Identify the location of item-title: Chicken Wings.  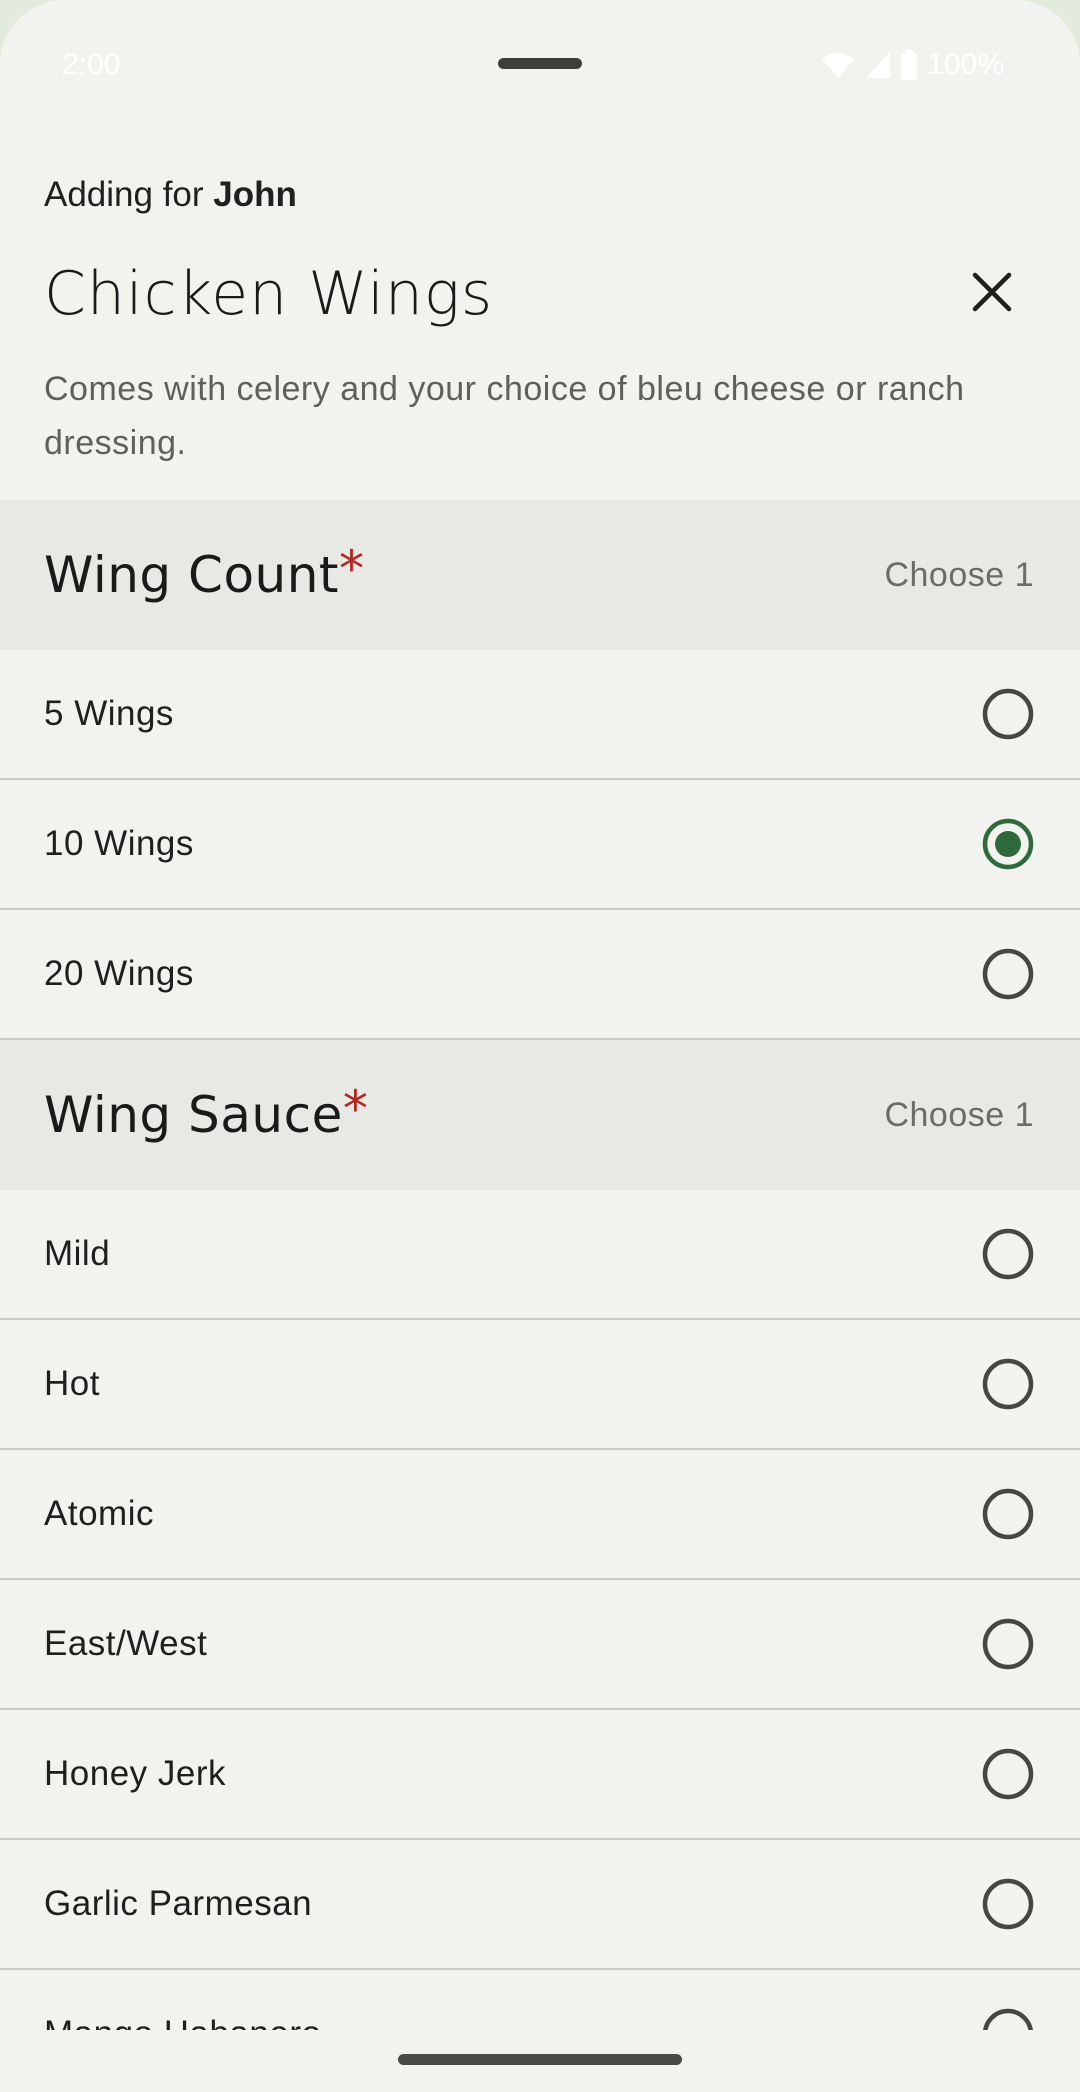
(269, 294).